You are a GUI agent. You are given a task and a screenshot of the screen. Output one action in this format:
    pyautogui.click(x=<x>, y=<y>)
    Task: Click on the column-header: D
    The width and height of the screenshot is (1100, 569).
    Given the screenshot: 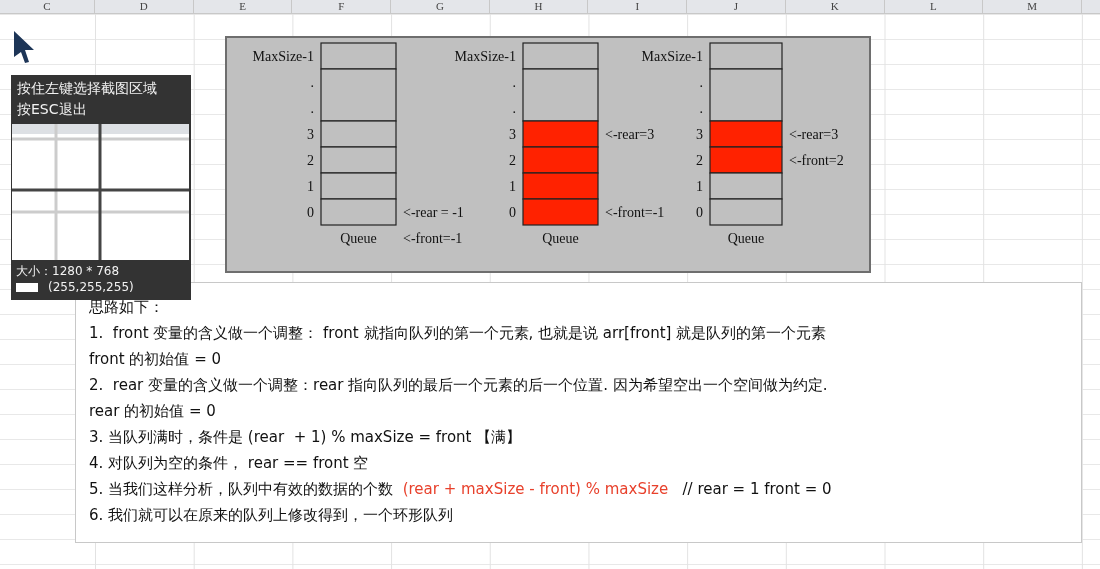 What is the action you would take?
    pyautogui.click(x=144, y=6)
    